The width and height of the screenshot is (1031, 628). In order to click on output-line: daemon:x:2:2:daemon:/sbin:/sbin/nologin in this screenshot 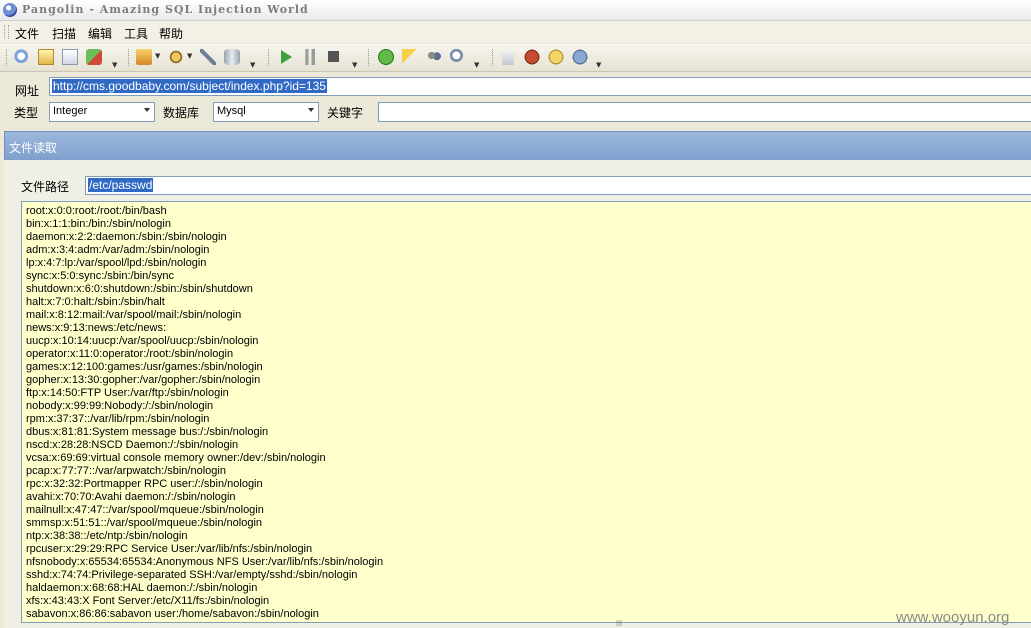, I will do `click(126, 237)`.